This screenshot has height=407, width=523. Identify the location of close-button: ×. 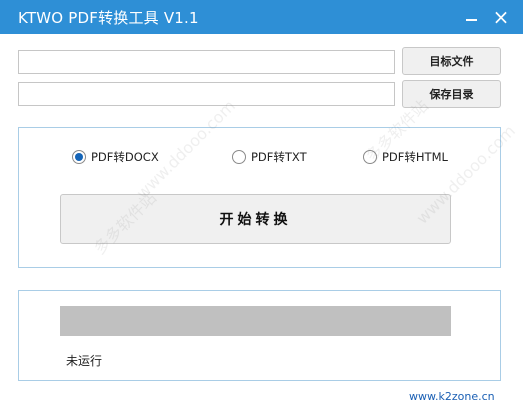
(501, 17).